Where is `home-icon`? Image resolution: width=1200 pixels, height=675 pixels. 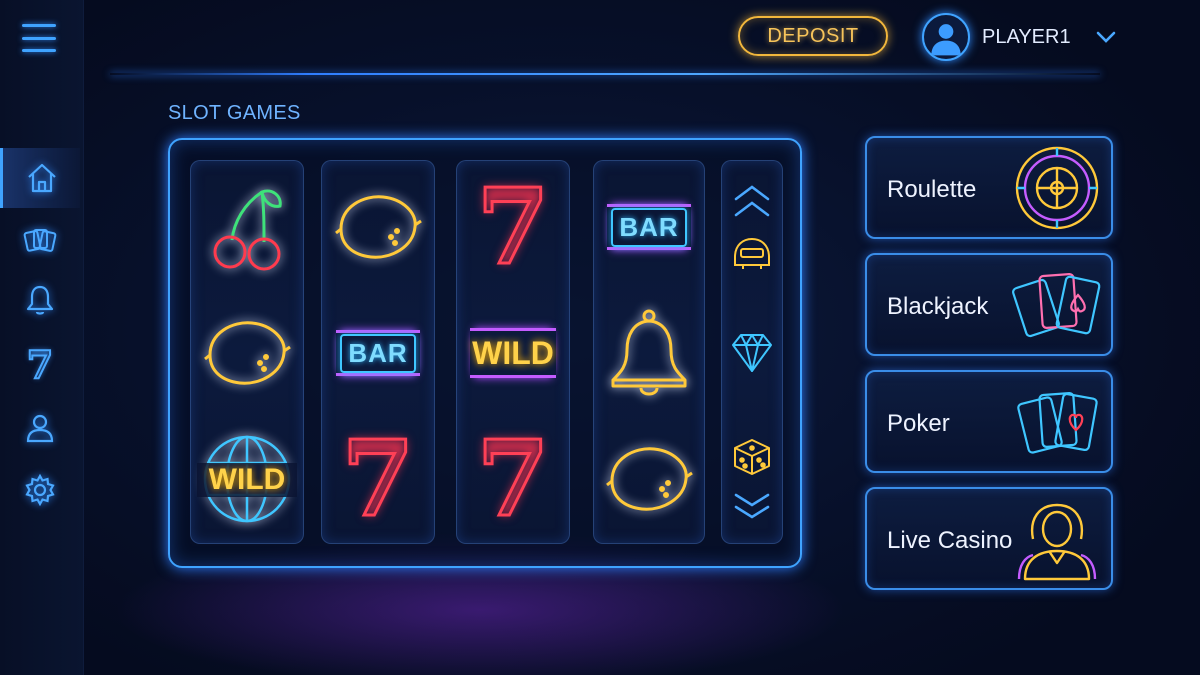
home-icon is located at coordinates (41, 178).